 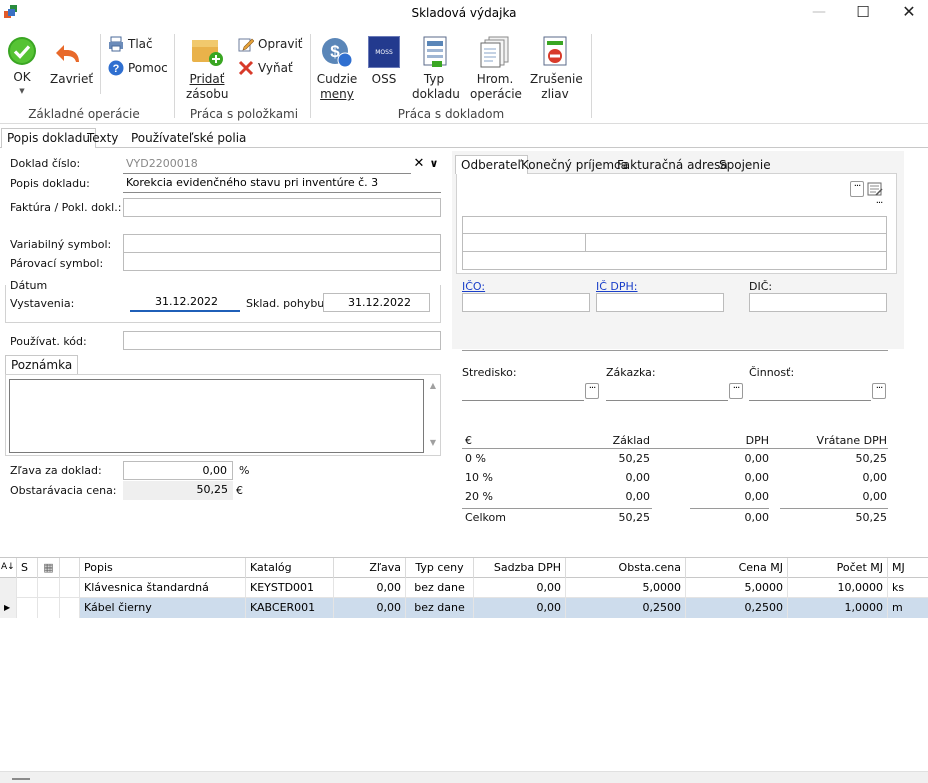 What do you see at coordinates (908, 568) in the screenshot?
I see `grid-header-unit: MJ` at bounding box center [908, 568].